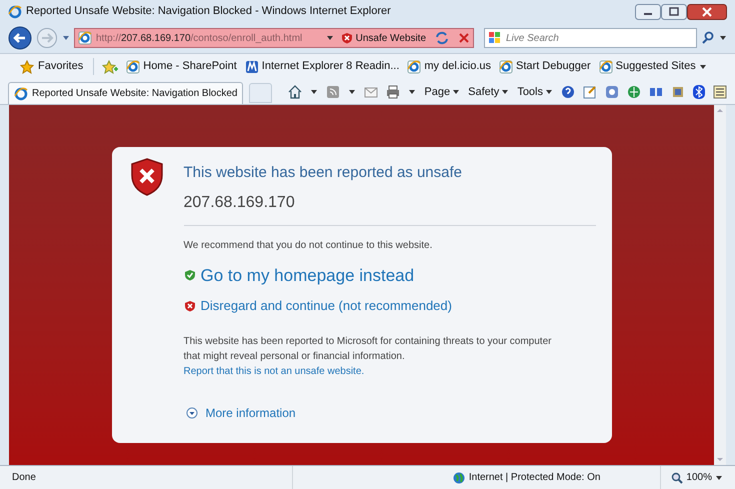 This screenshot has width=735, height=489. What do you see at coordinates (391, 413) in the screenshot?
I see `more-information-link: More information` at bounding box center [391, 413].